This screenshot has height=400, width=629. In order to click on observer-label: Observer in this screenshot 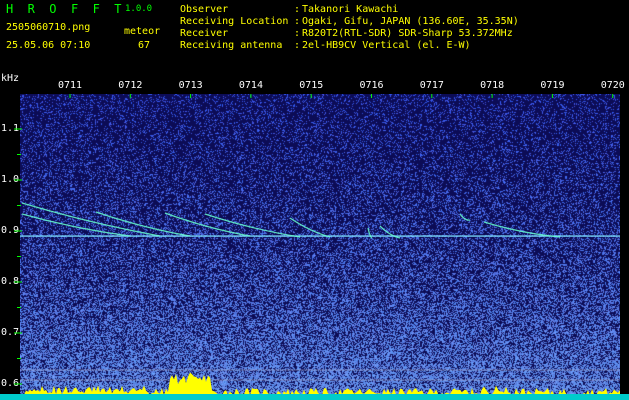, I will do `click(204, 9)`.